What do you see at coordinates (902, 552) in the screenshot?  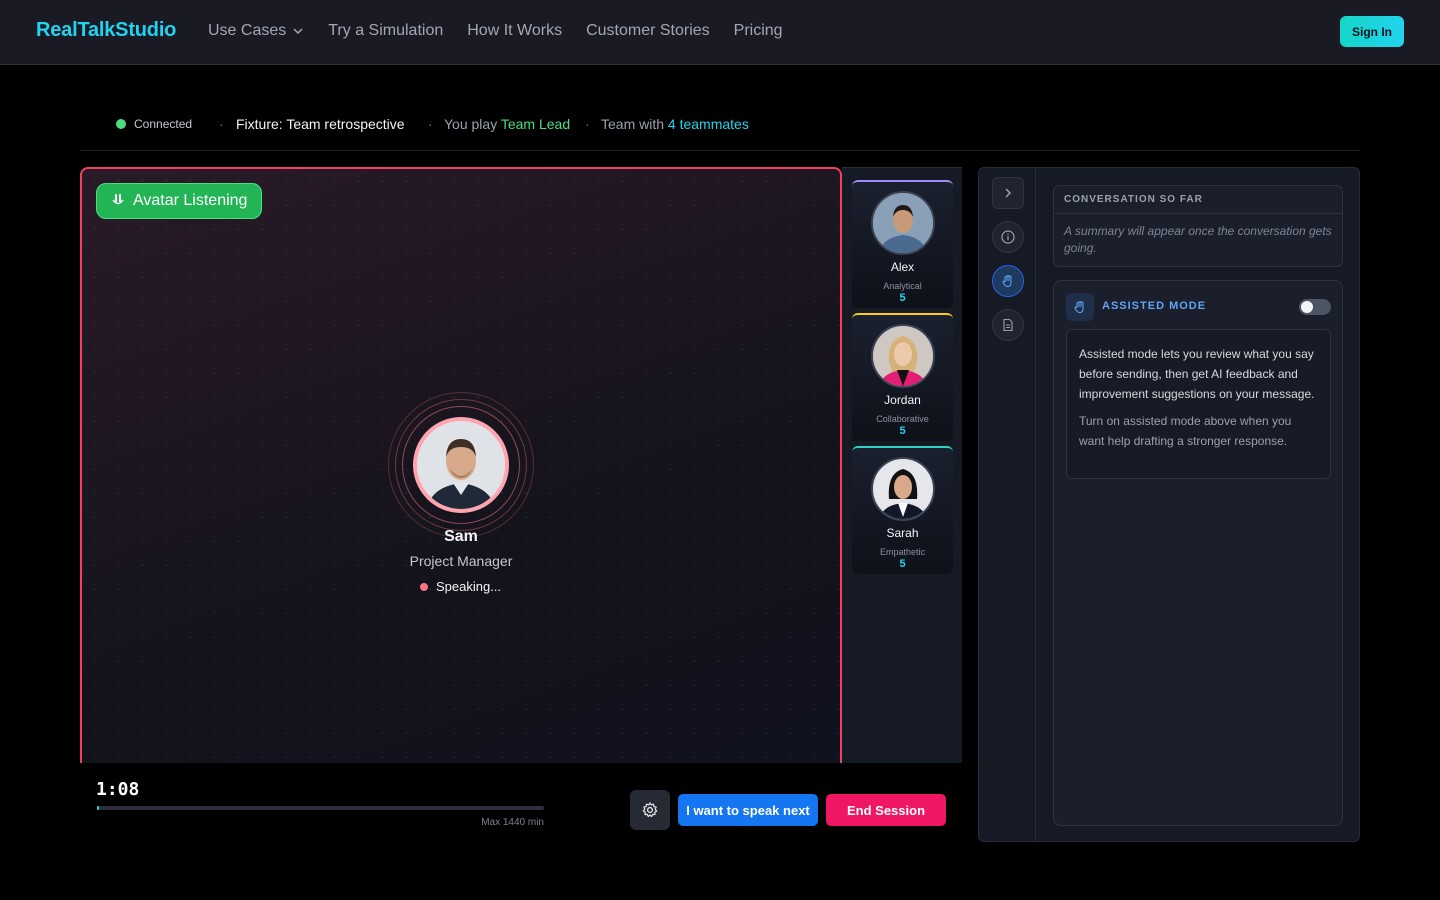 I see `teammate-trait: Empathetic` at bounding box center [902, 552].